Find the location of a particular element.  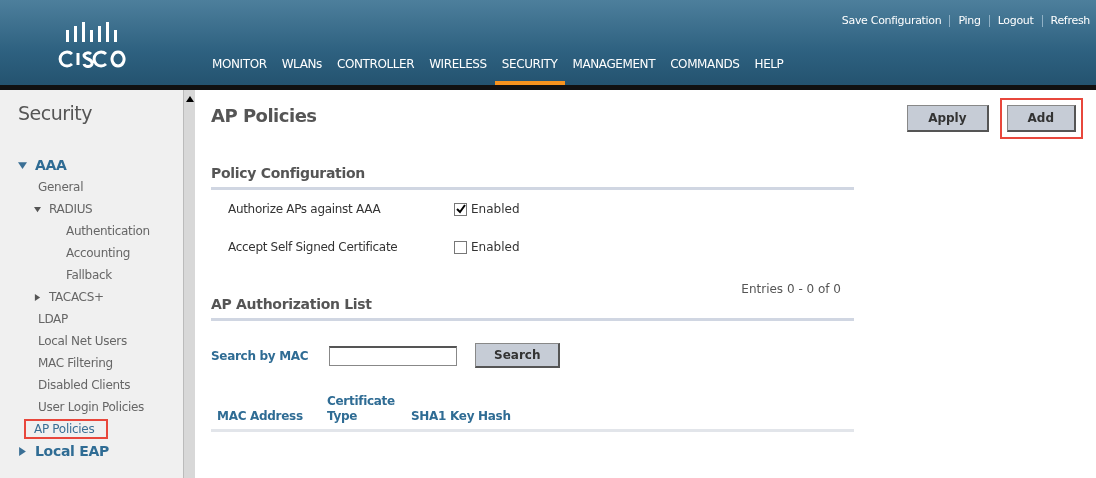

sidebar-item: LDAP is located at coordinates (53, 319).